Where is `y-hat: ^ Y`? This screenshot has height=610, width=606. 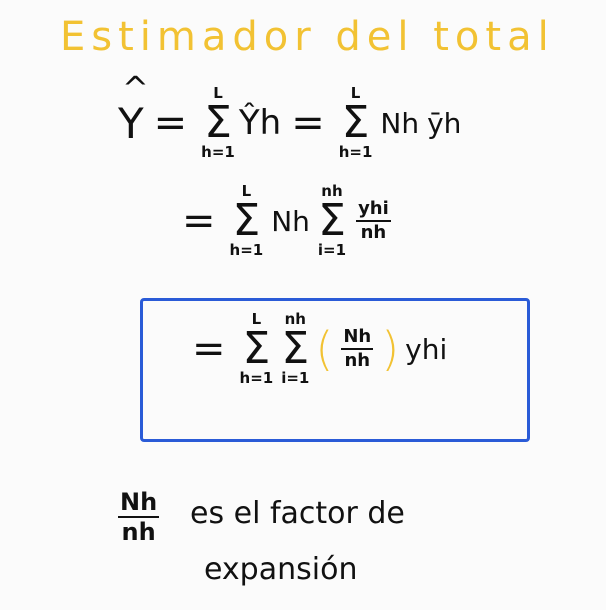
y-hat: ^ Y is located at coordinates (133, 108).